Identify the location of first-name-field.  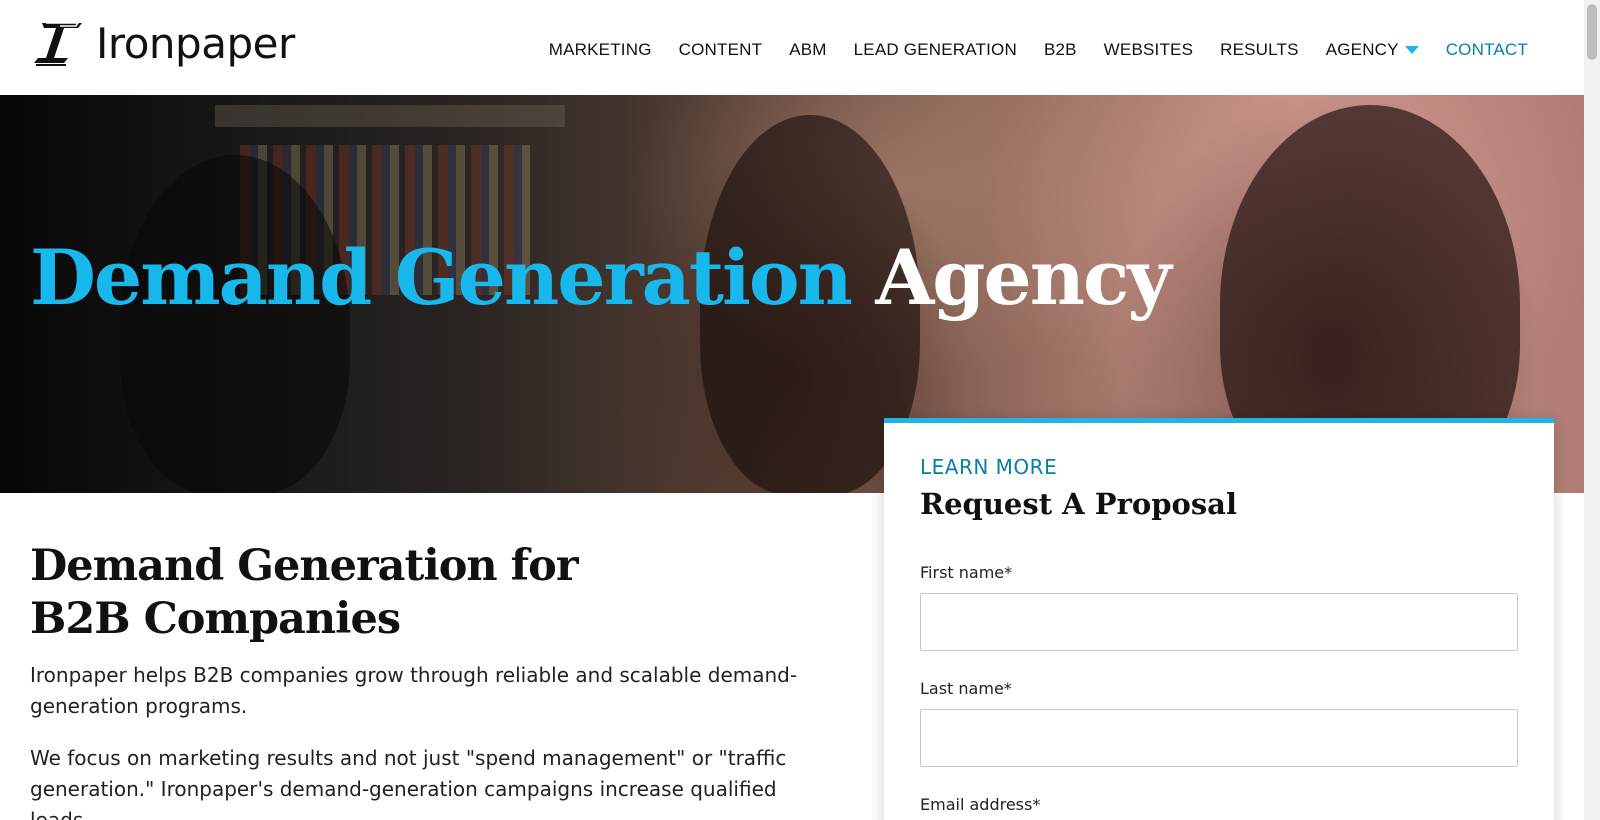
(1219, 622).